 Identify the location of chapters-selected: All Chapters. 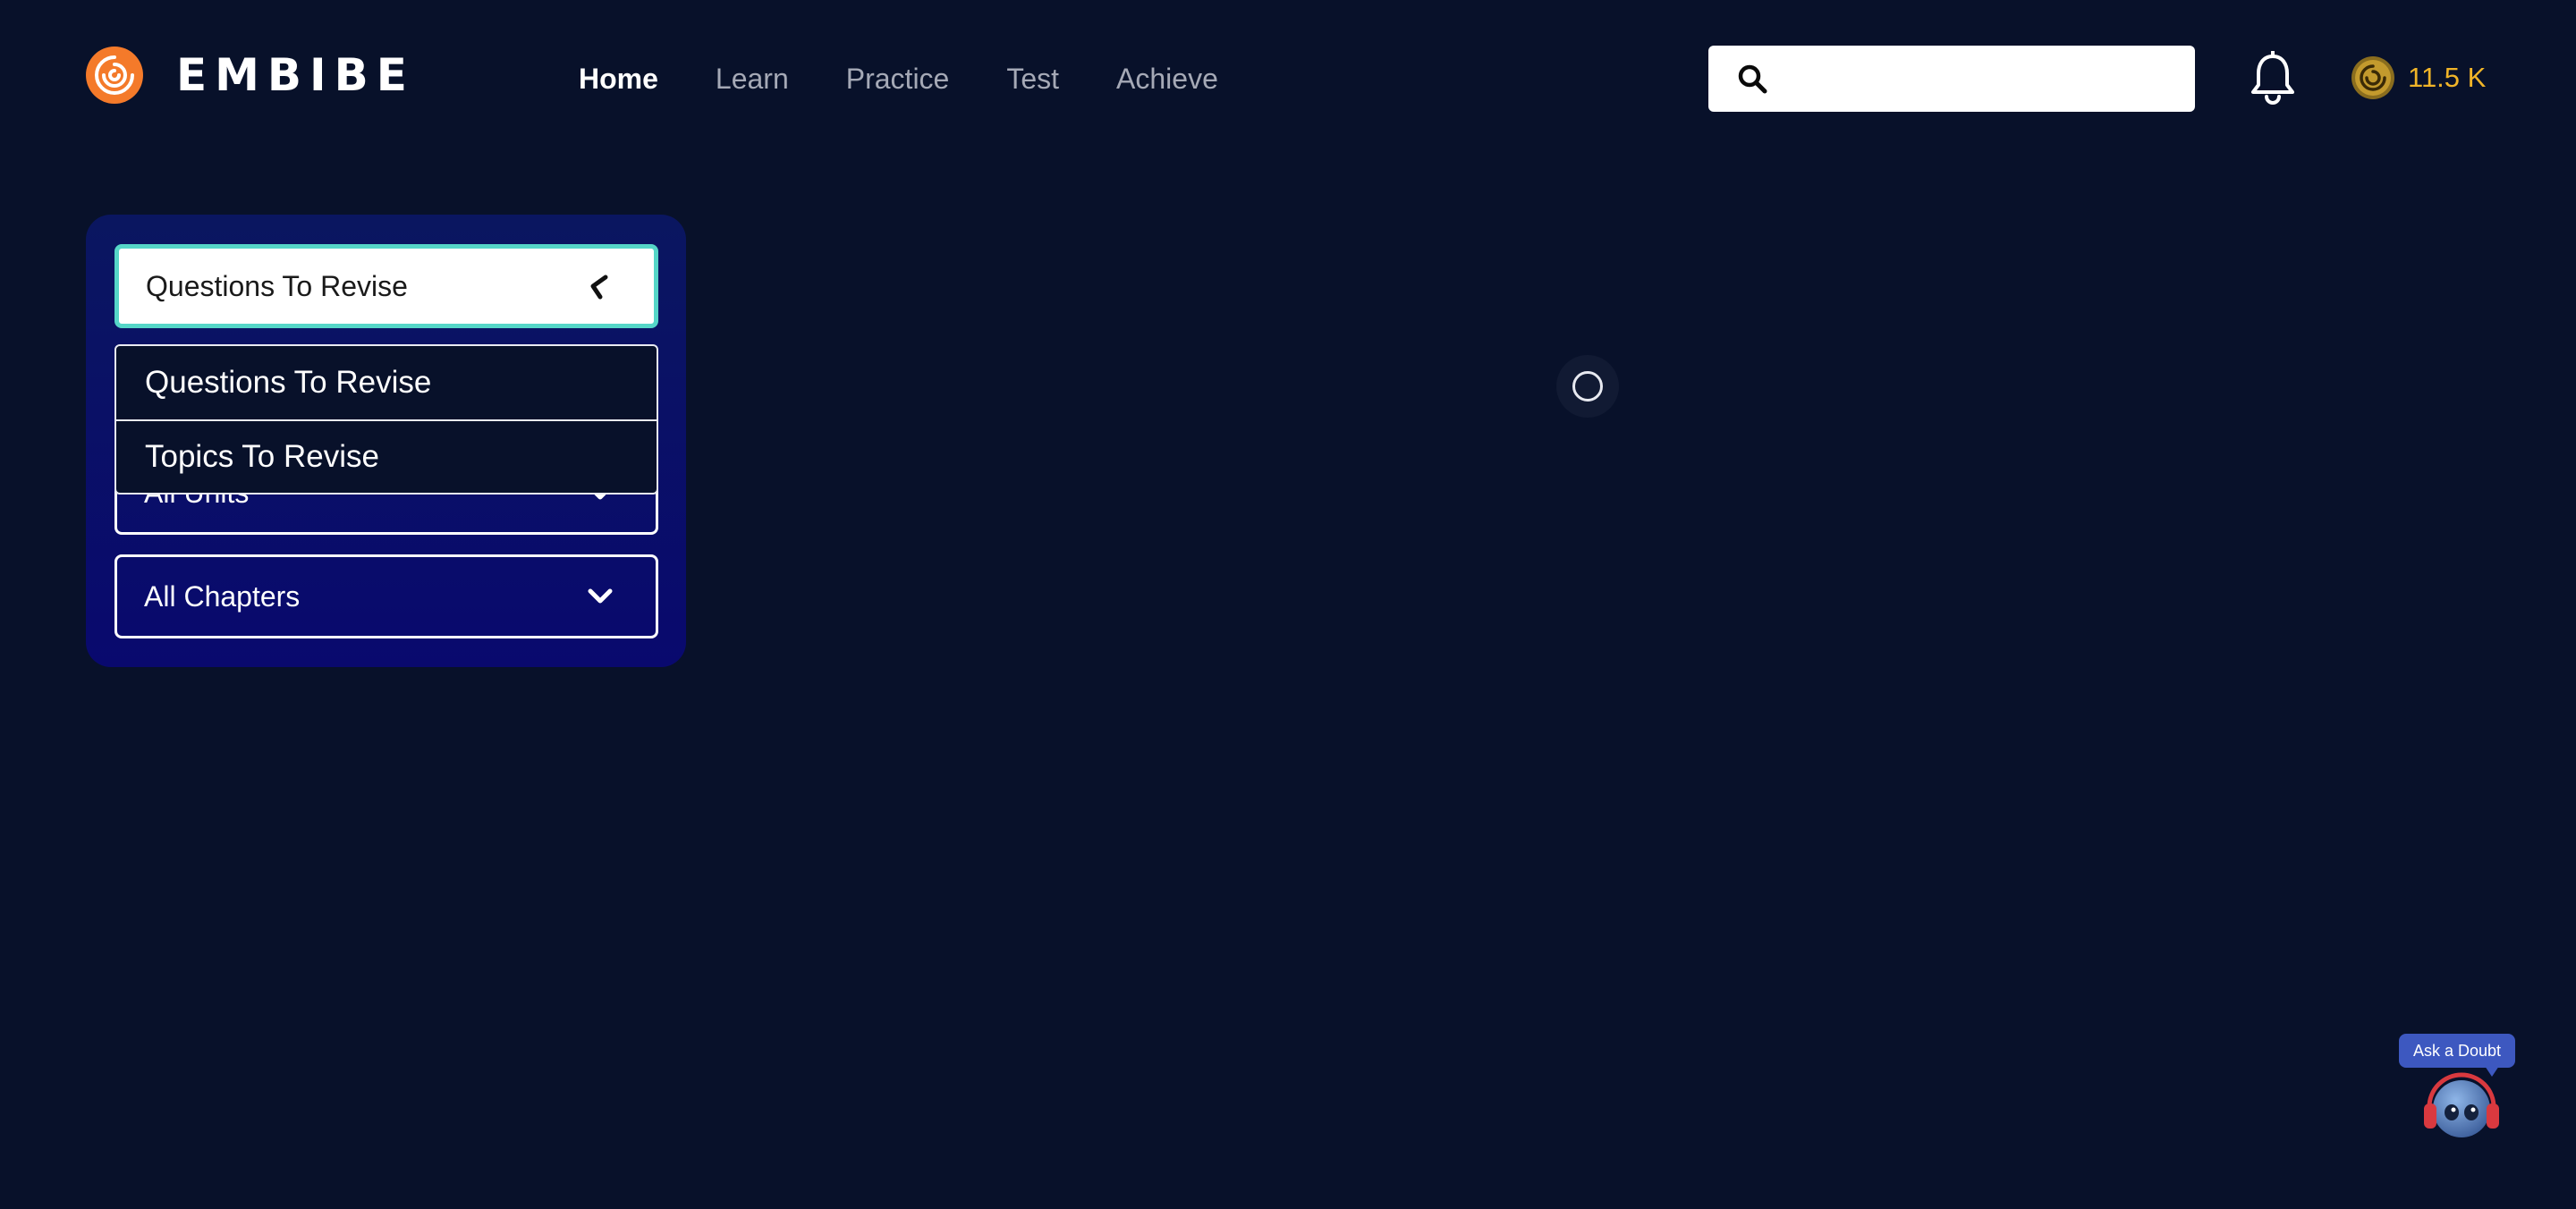
(222, 596).